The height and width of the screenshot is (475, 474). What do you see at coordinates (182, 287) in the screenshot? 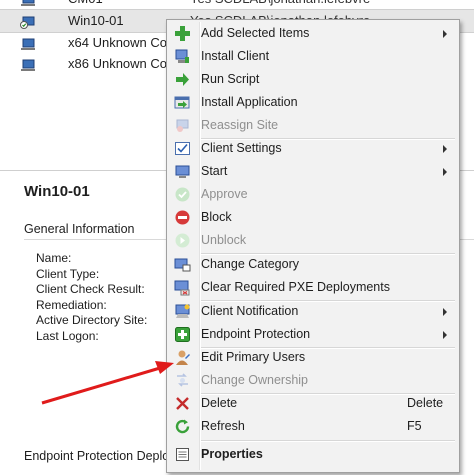
I see `clear-pxe-icon` at bounding box center [182, 287].